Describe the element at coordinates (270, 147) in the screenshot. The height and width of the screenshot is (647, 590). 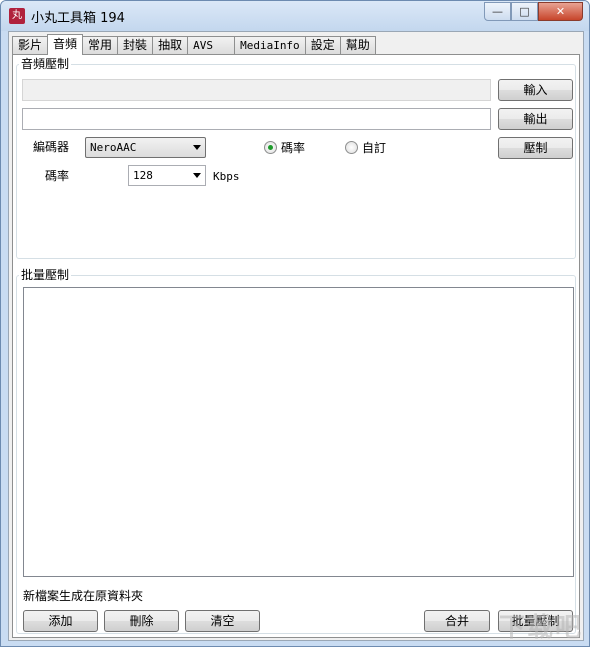
I see `bitrate-mode-radio` at that location.